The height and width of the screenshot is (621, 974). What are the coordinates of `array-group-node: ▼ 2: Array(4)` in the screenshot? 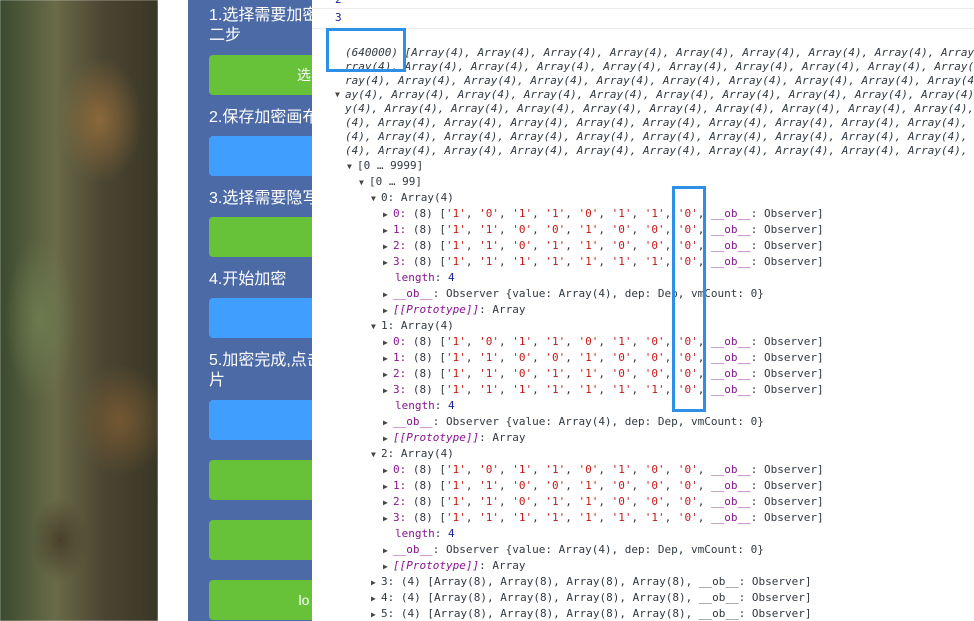 It's located at (412, 454).